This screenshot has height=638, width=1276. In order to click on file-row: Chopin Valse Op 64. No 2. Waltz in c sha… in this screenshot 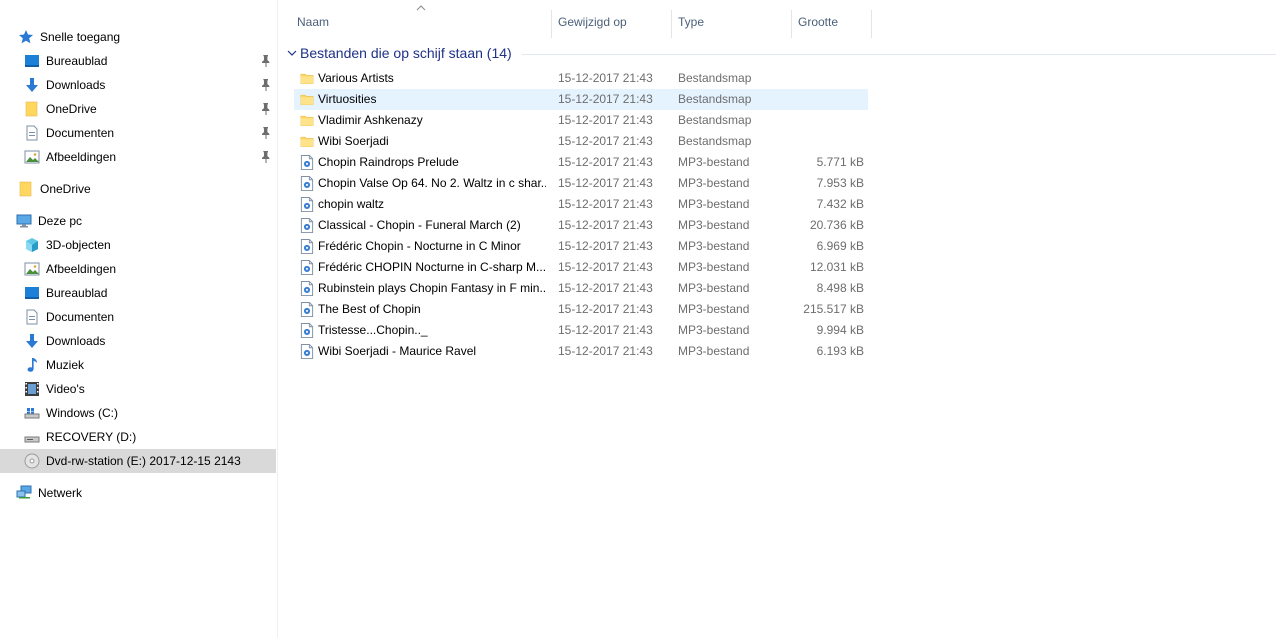, I will do `click(581, 183)`.